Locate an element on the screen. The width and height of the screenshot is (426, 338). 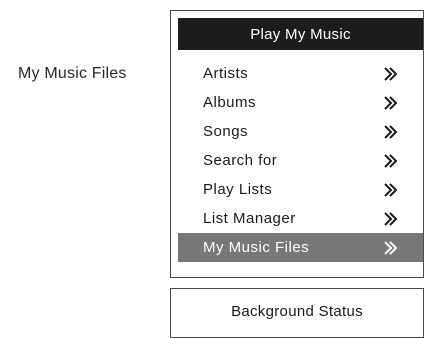
current-menu-label: My Music Files is located at coordinates (72, 73).